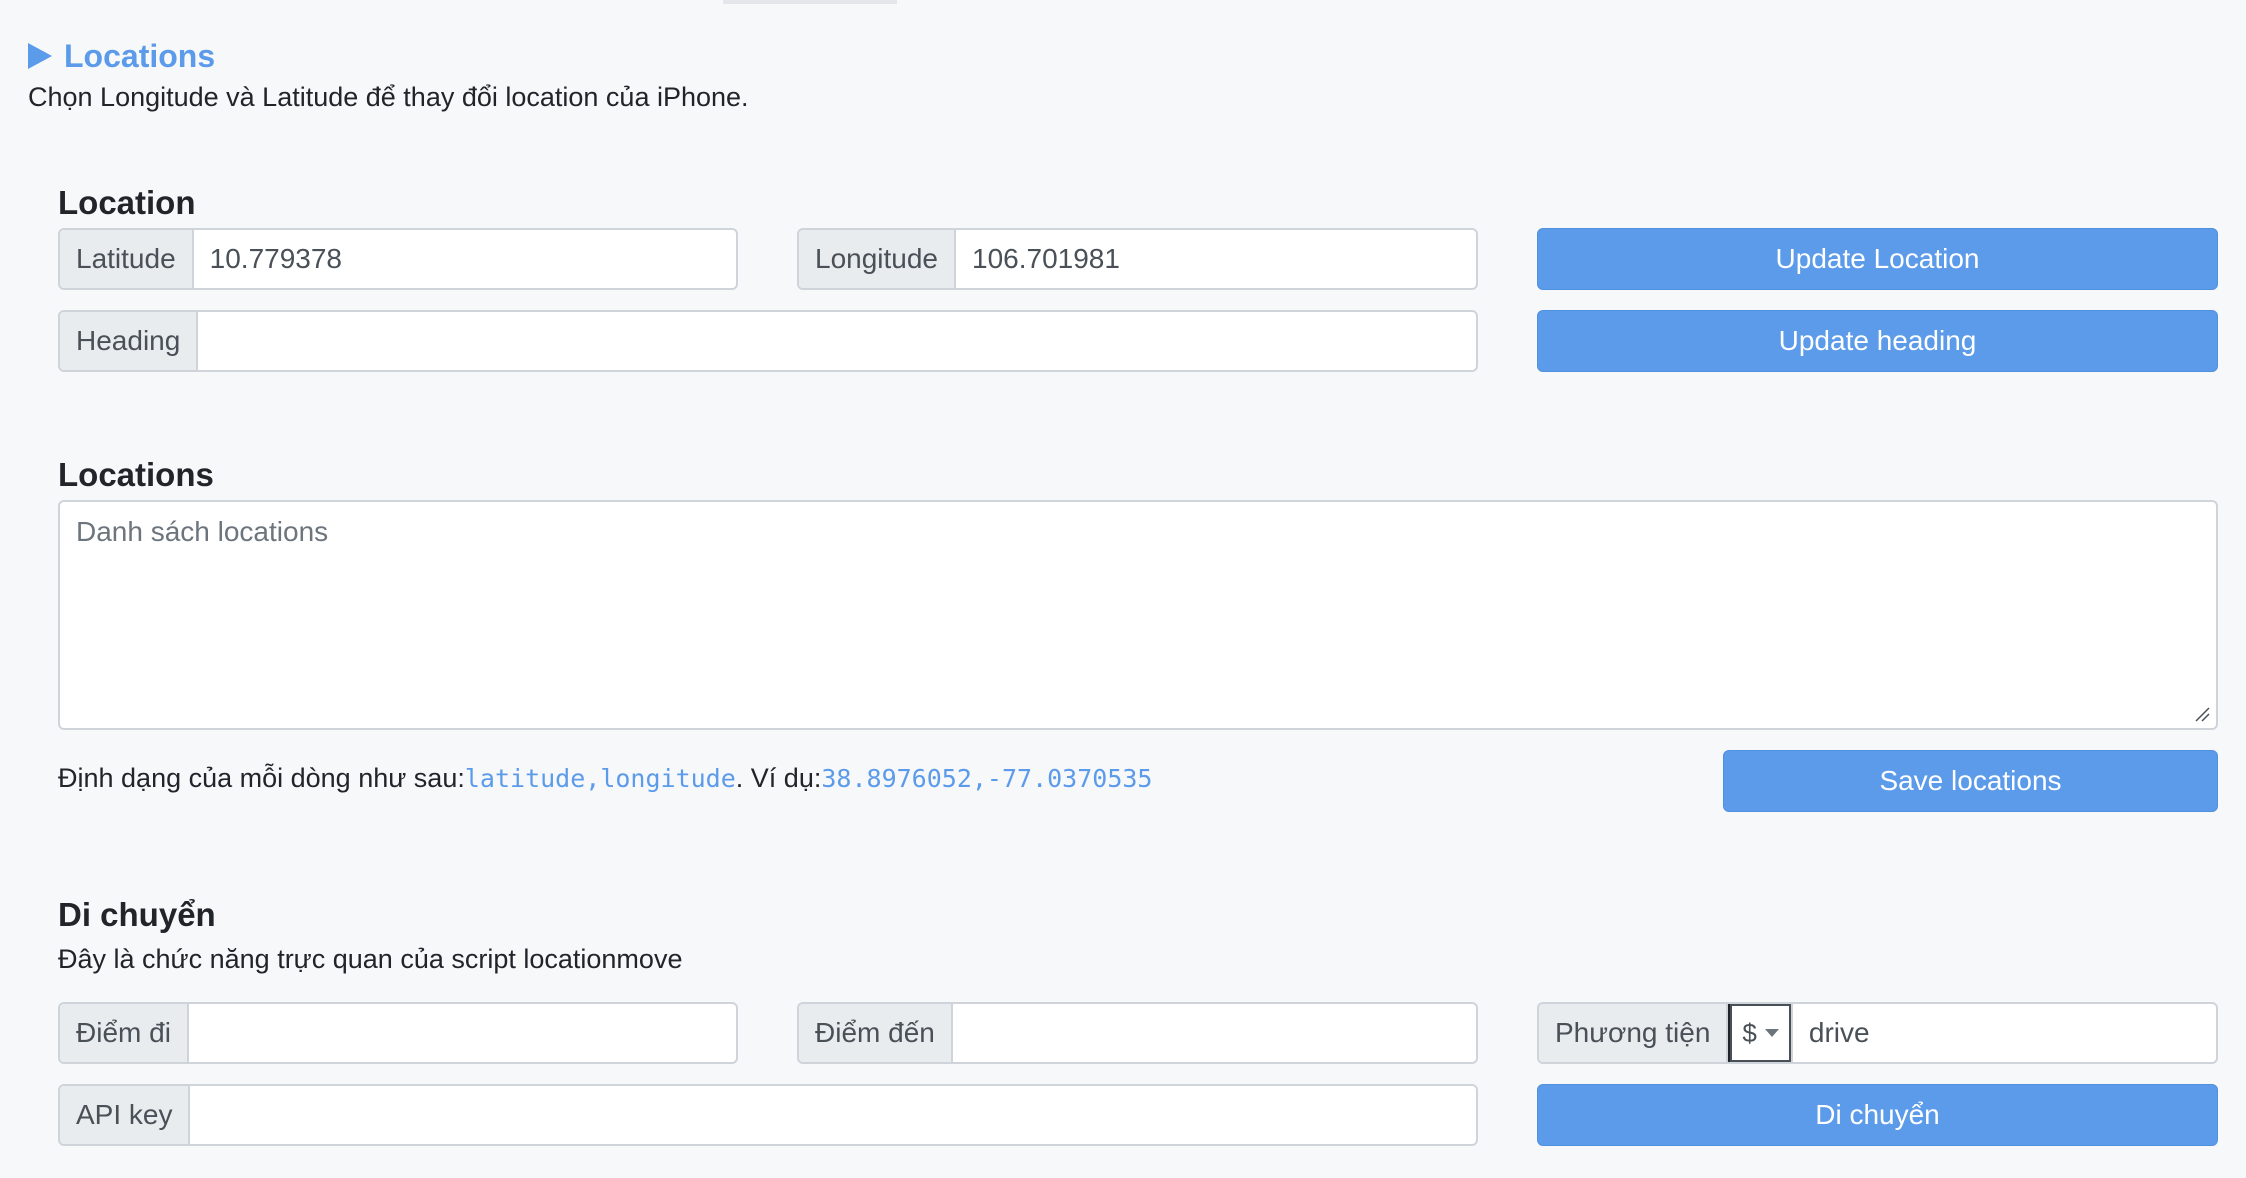 The width and height of the screenshot is (2246, 1178). I want to click on heading-input, so click(837, 341).